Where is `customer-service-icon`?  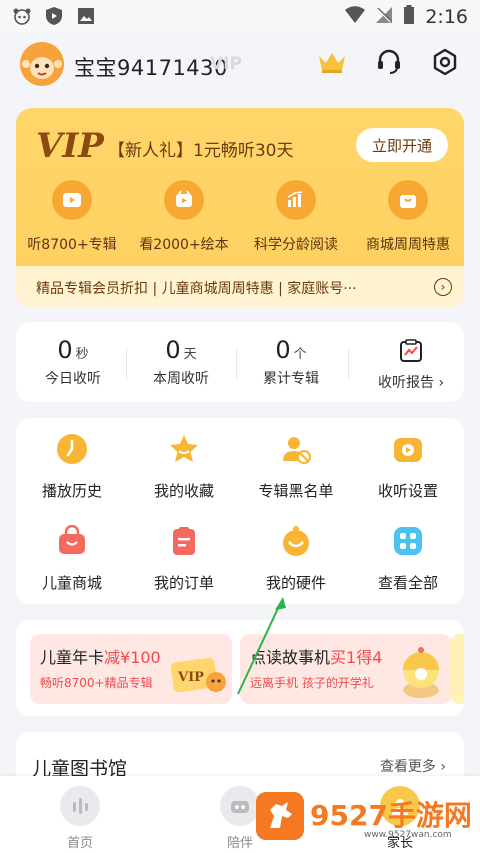
customer-service-icon is located at coordinates (389, 62).